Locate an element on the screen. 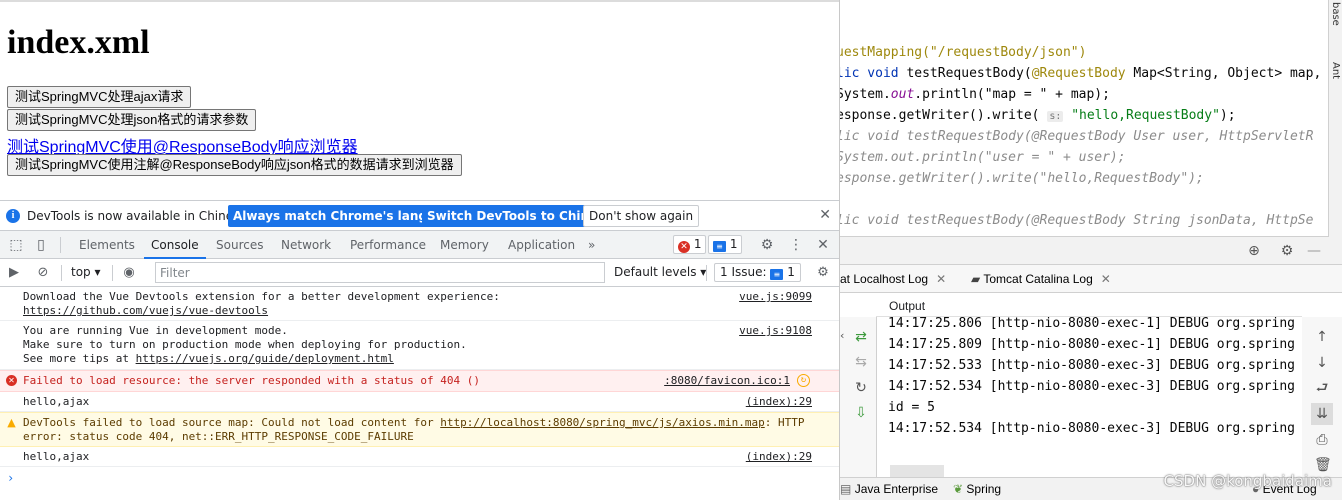 The image size is (1342, 500). message-link: https://vuejs.org/guide/deployment.html is located at coordinates (265, 358).